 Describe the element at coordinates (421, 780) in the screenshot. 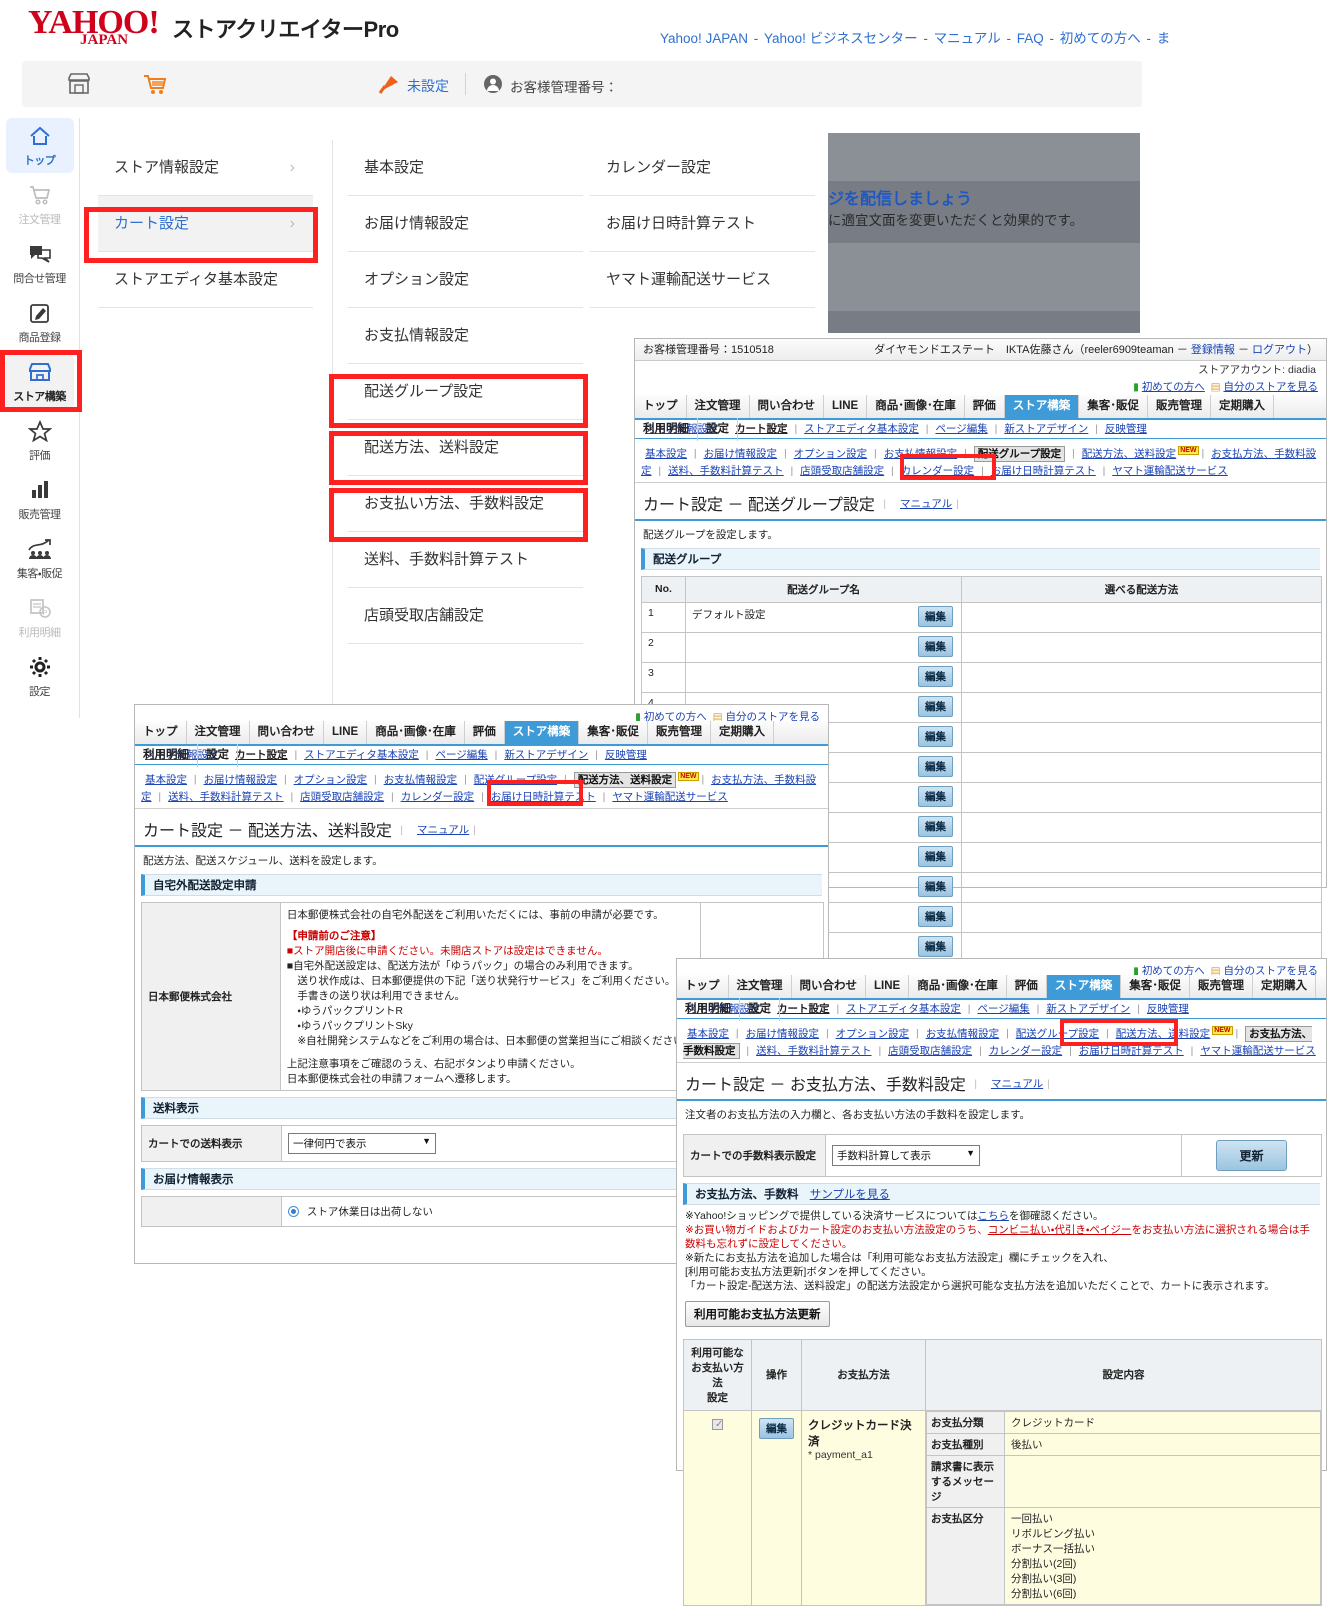

I see `panel2-subnav2-3: お支払情報設定` at that location.